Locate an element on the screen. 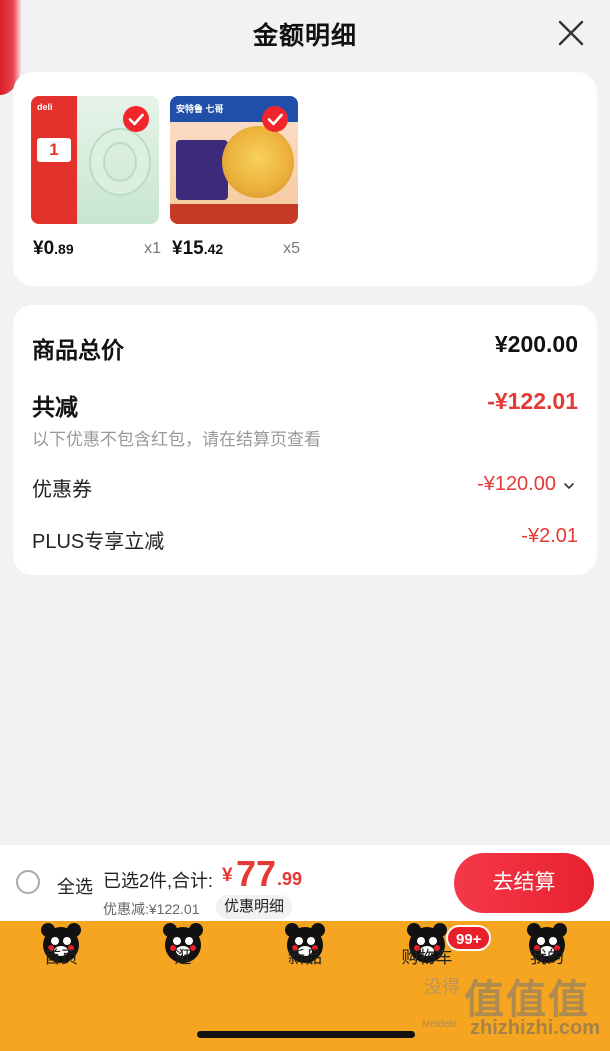  watermark-url: zhizhizhi.com is located at coordinates (535, 1028).